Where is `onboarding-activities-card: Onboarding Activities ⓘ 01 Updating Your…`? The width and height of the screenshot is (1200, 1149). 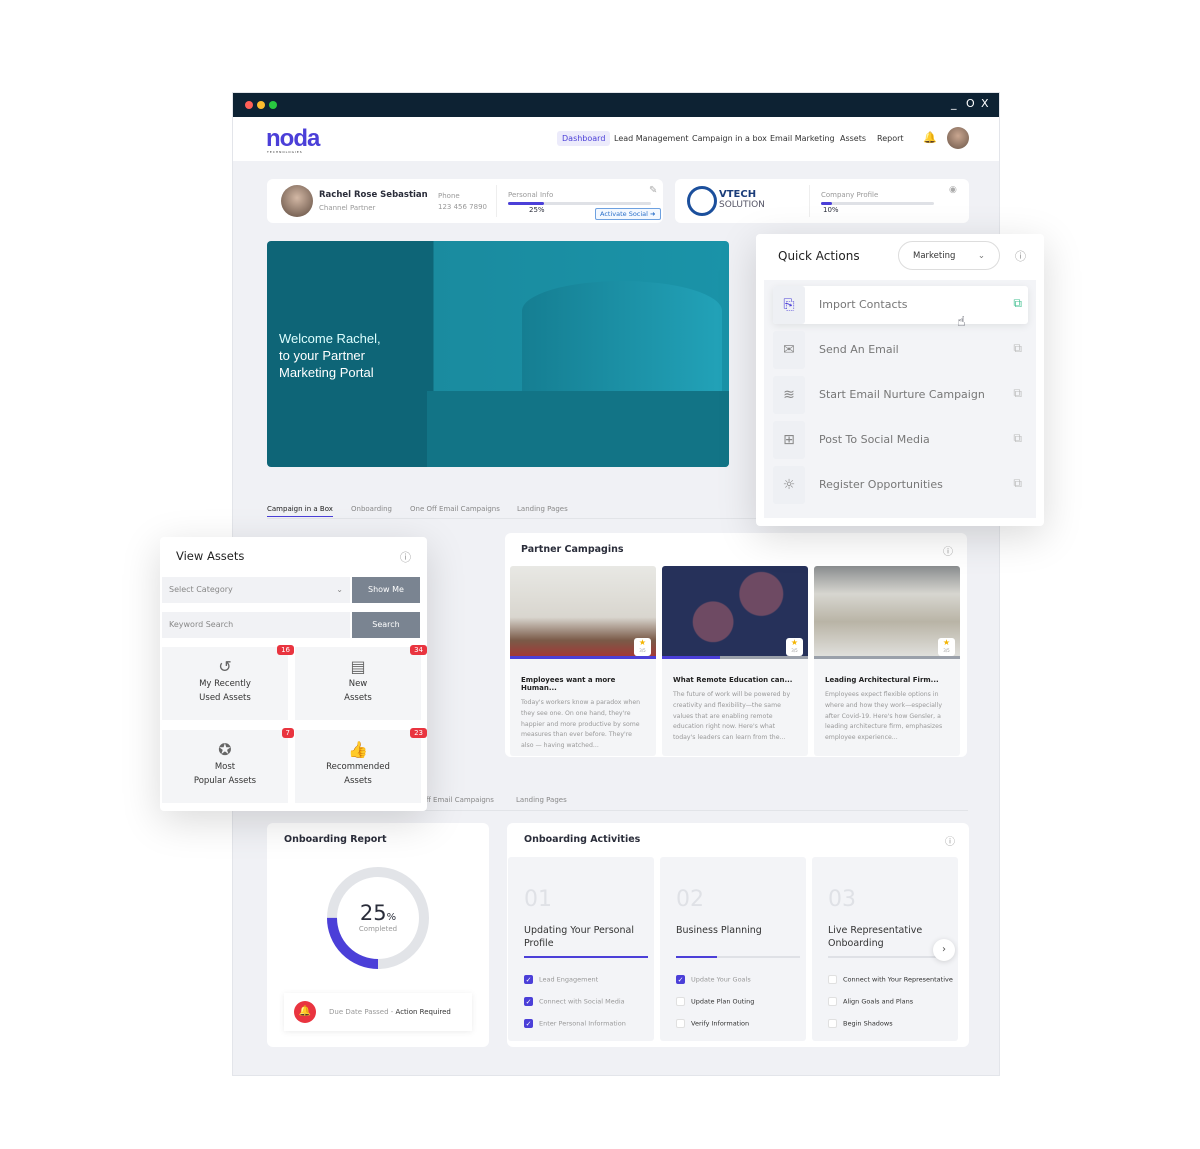 onboarding-activities-card: Onboarding Activities ⓘ 01 Updating Your… is located at coordinates (738, 935).